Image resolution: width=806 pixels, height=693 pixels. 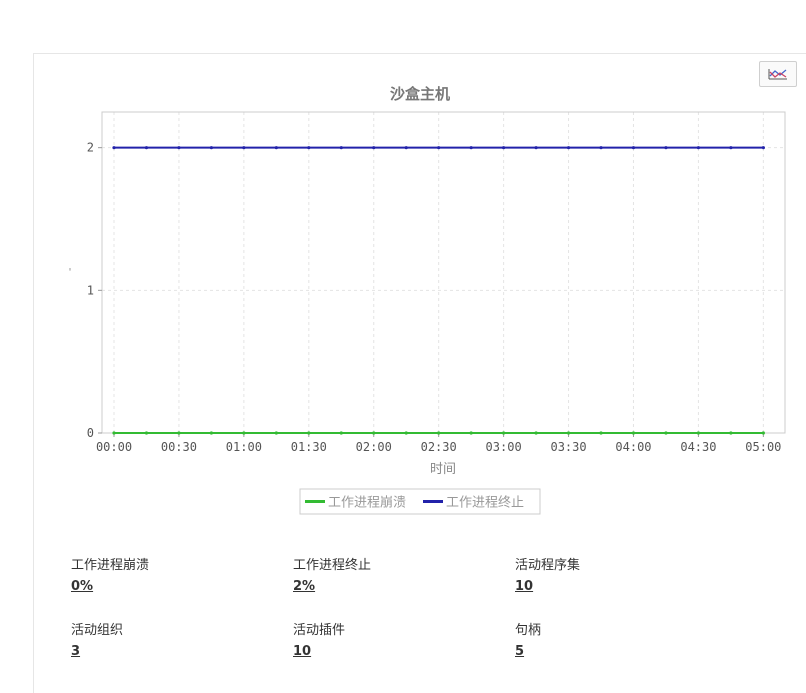 I want to click on stat-label: 句柄, so click(x=528, y=630).